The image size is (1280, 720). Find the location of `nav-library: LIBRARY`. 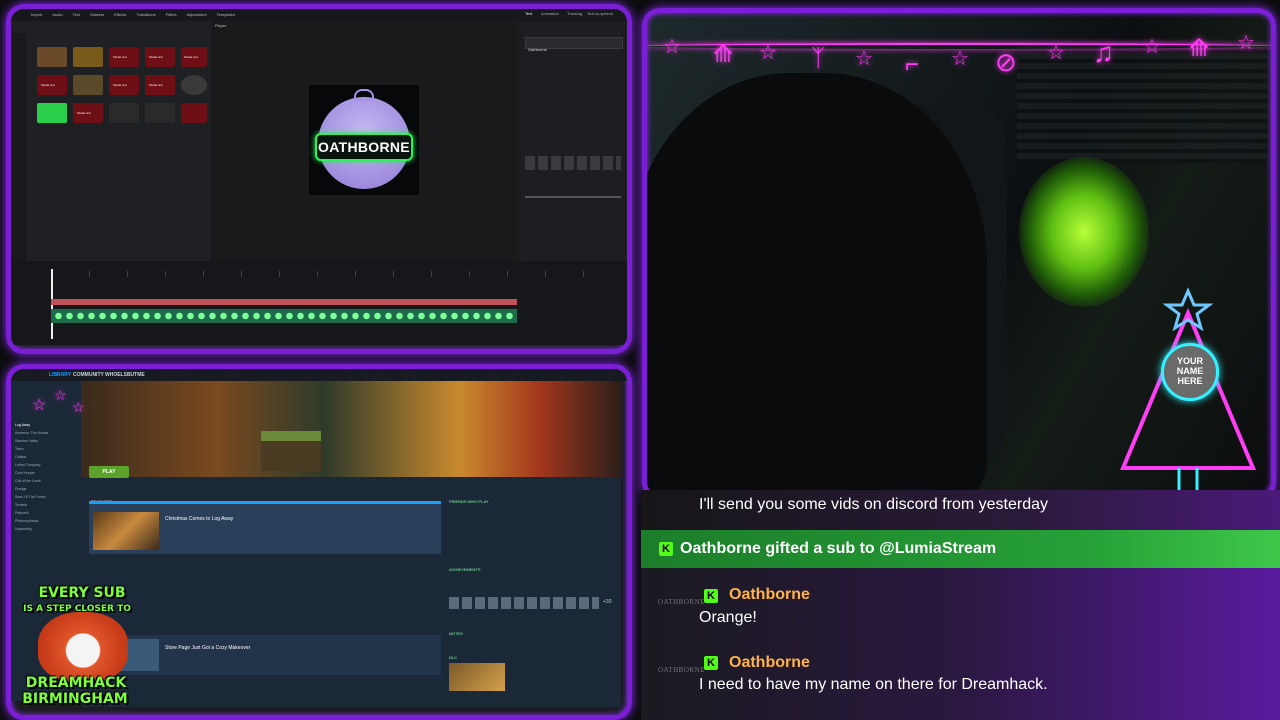

nav-library: LIBRARY is located at coordinates (60, 375).